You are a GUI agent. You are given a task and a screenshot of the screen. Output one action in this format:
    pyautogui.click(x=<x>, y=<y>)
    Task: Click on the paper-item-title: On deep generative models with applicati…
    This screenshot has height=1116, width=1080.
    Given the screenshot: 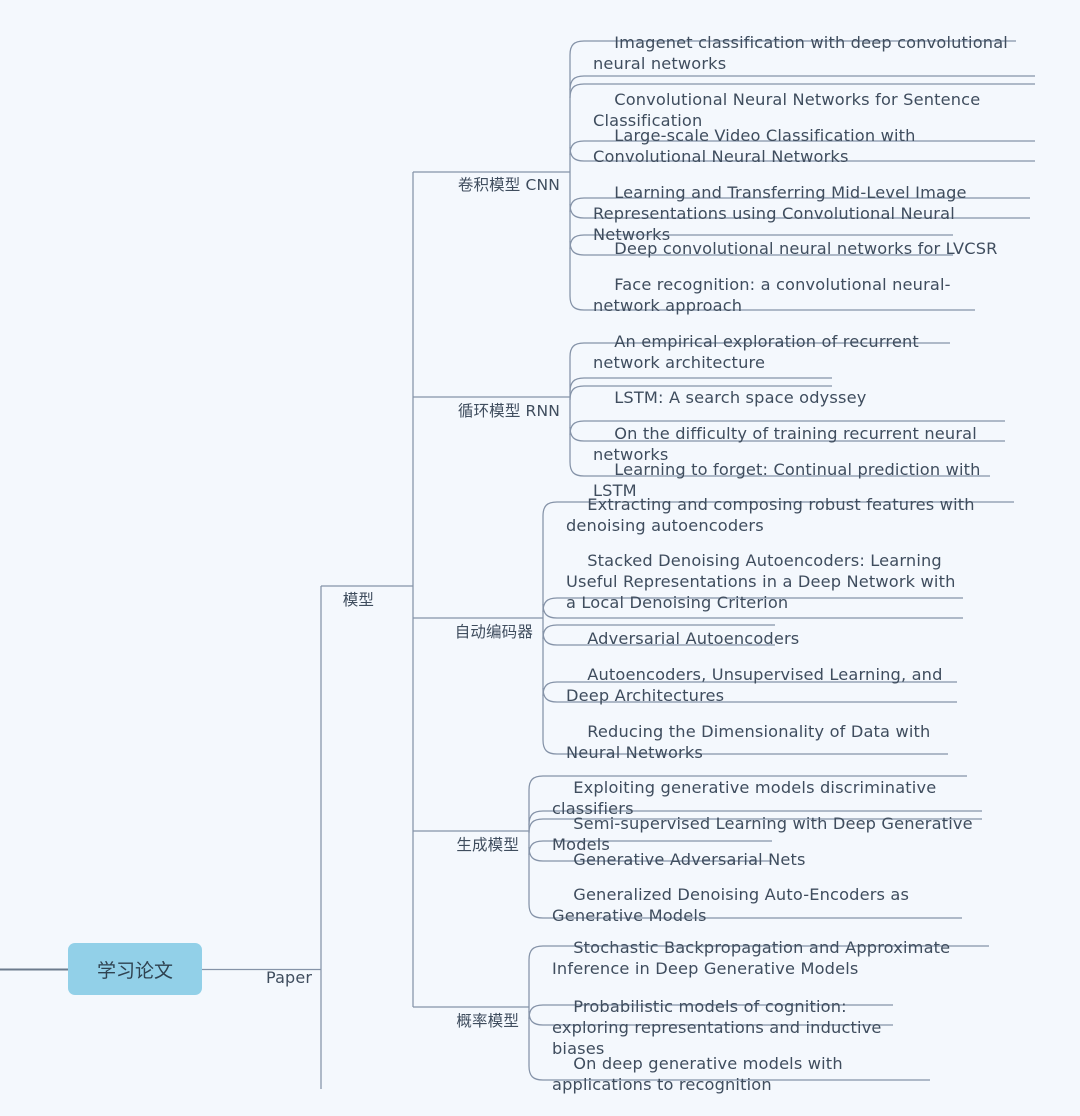 What is the action you would take?
    pyautogui.click(x=700, y=1074)
    